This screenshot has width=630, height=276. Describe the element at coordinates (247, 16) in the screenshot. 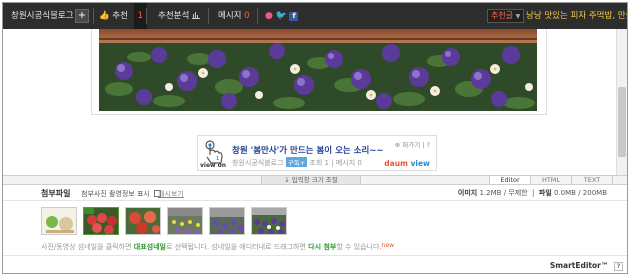

I see `message-count: 0` at that location.